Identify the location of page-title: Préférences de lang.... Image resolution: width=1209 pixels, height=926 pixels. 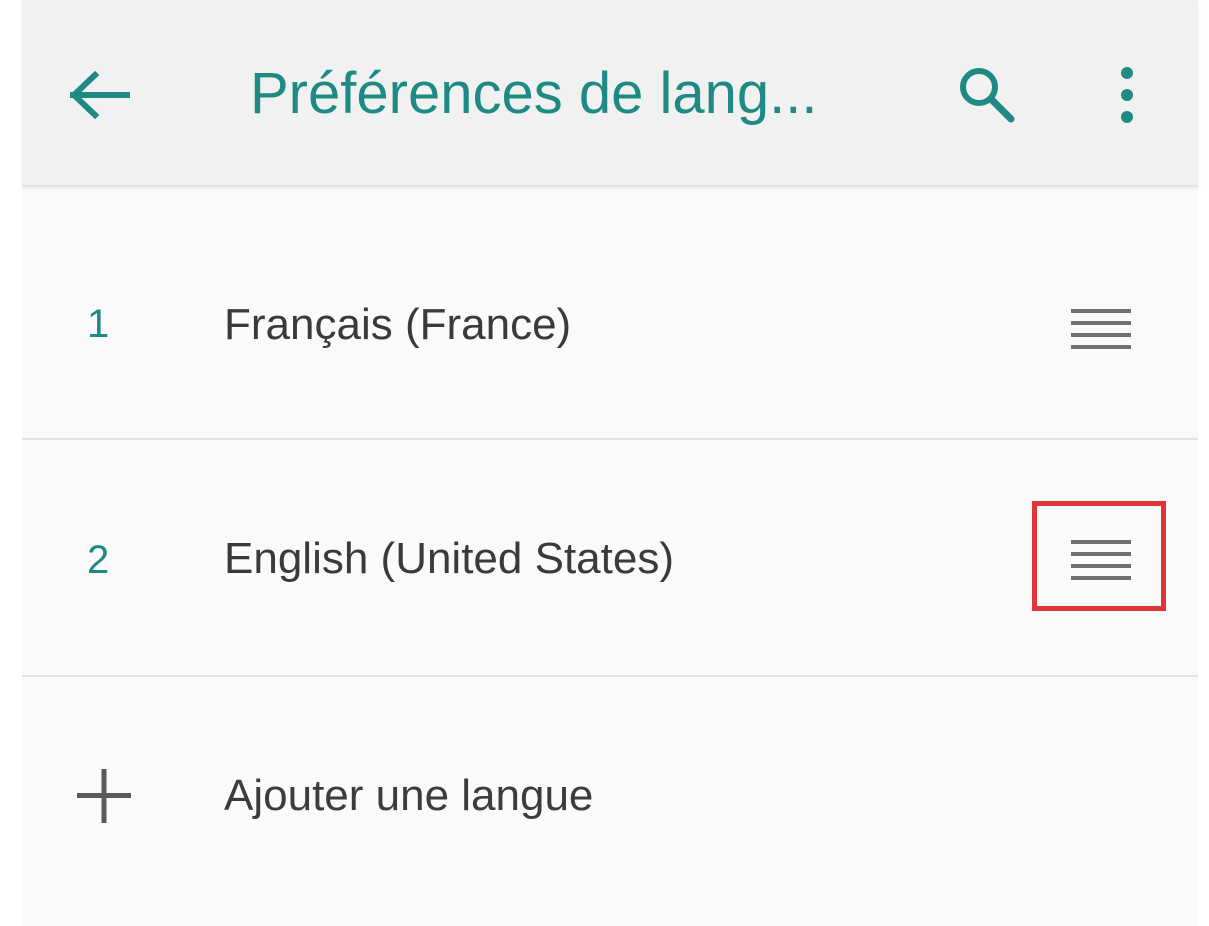
(534, 93).